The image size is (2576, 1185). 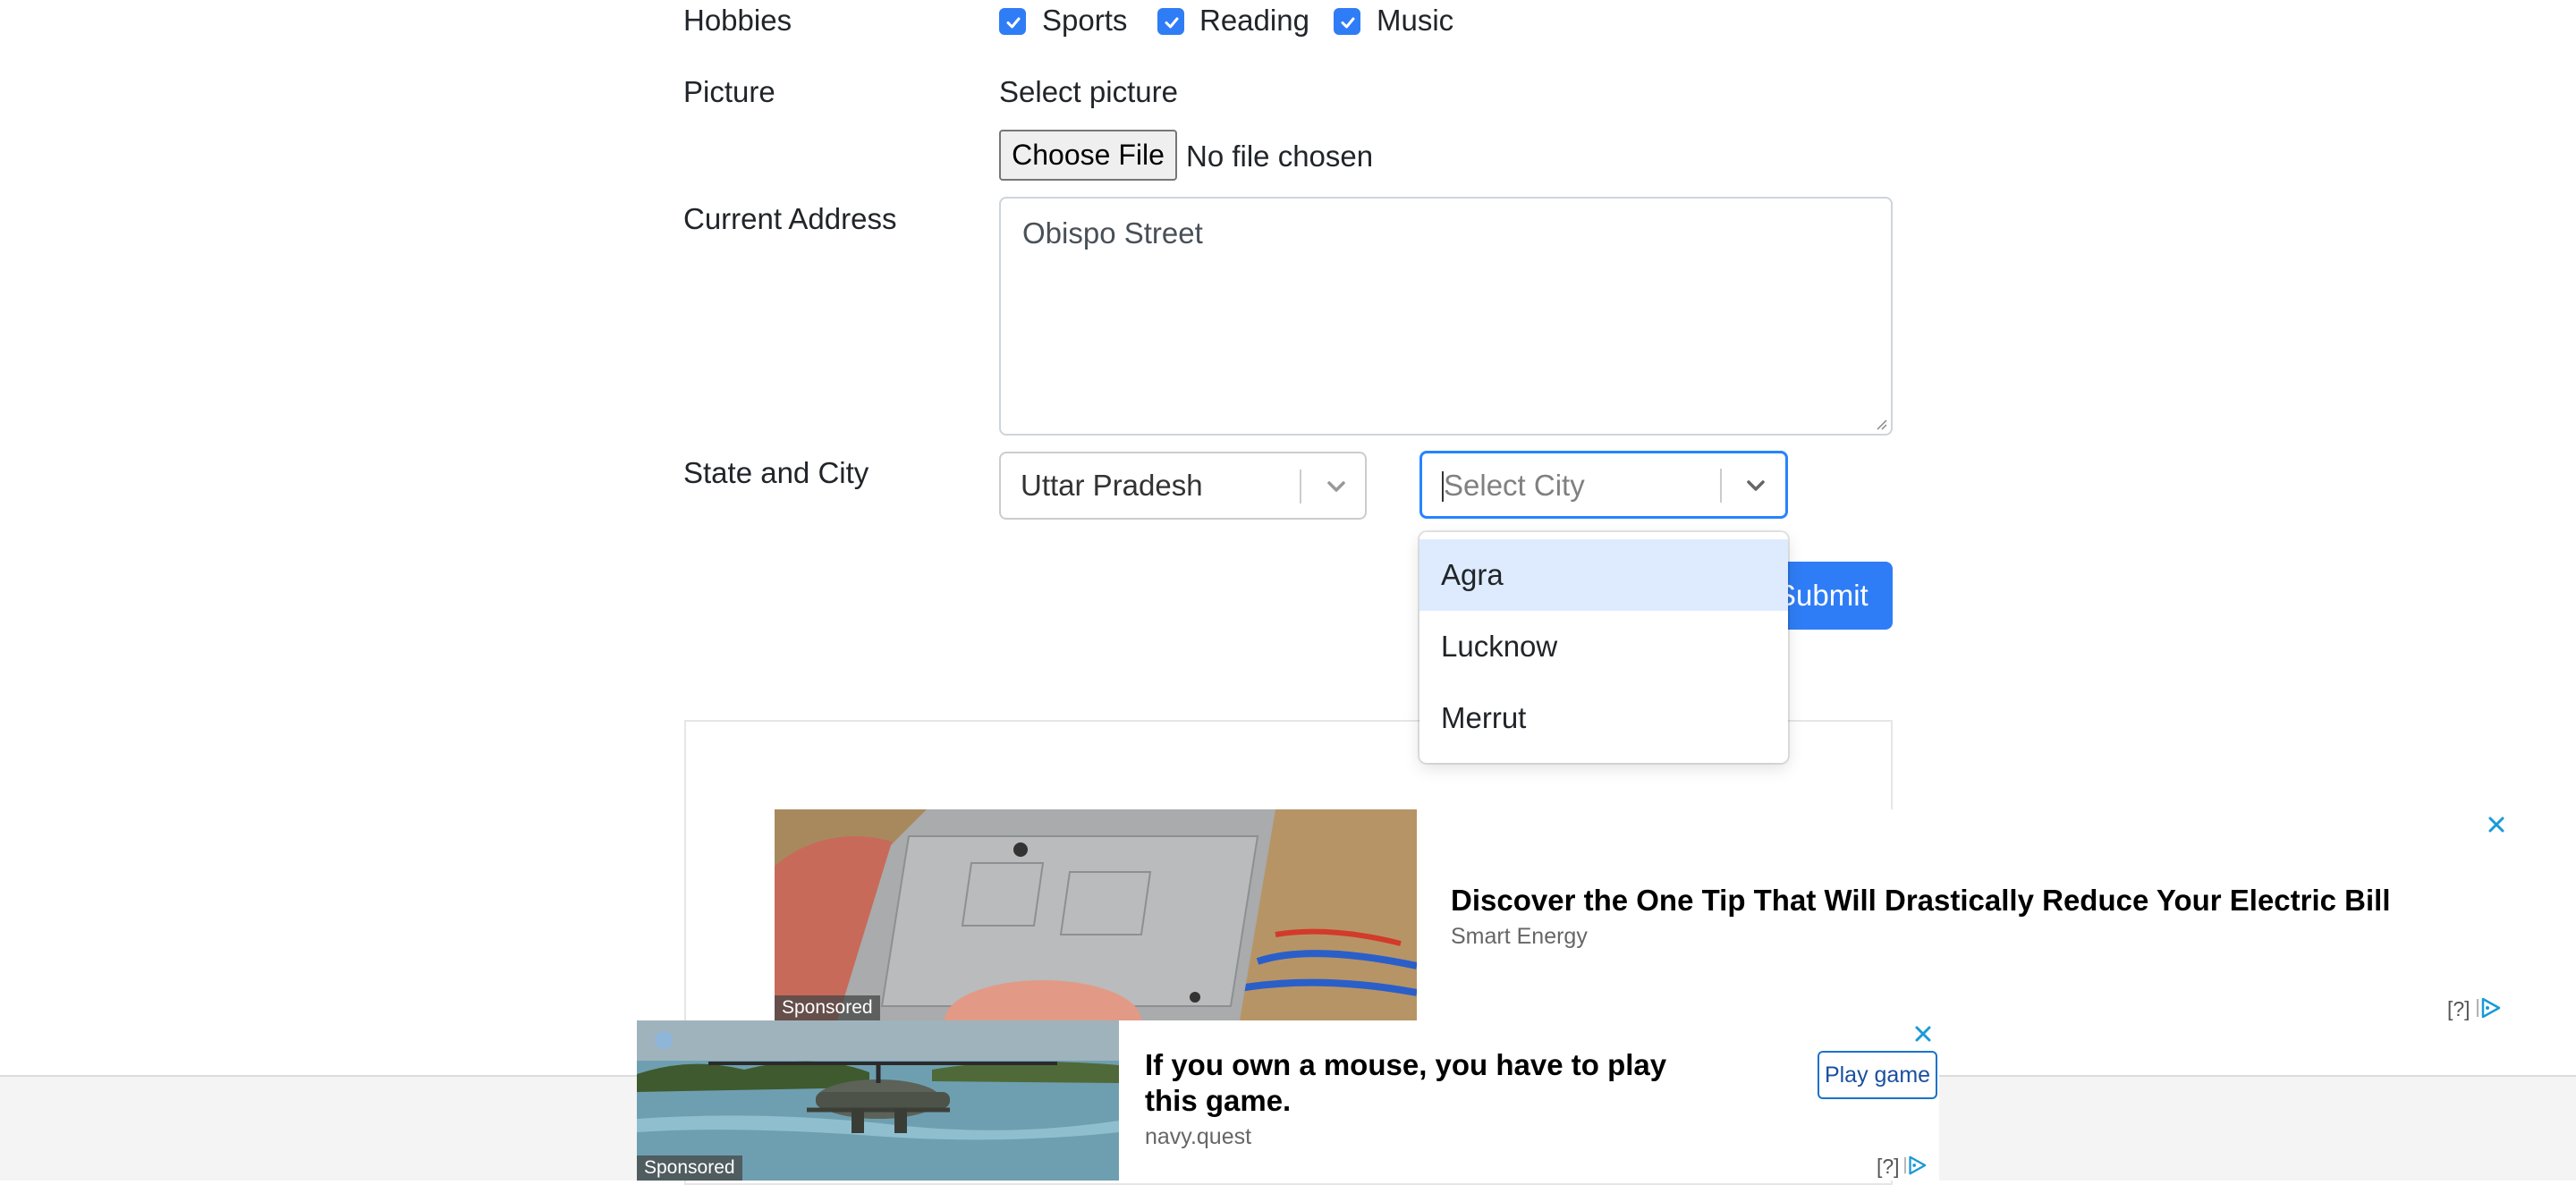 I want to click on resize-grip-icon, so click(x=1881, y=424).